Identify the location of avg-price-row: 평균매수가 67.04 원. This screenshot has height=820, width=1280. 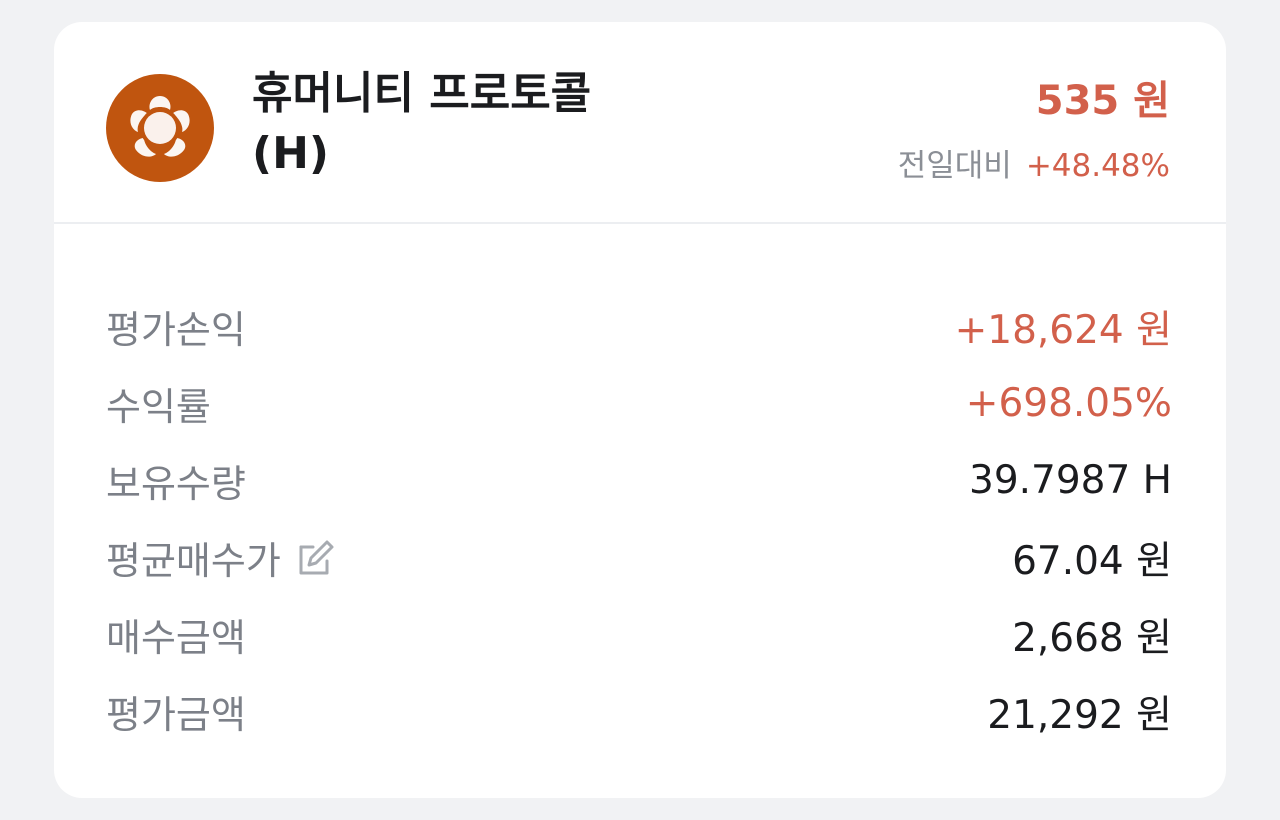
(639, 557).